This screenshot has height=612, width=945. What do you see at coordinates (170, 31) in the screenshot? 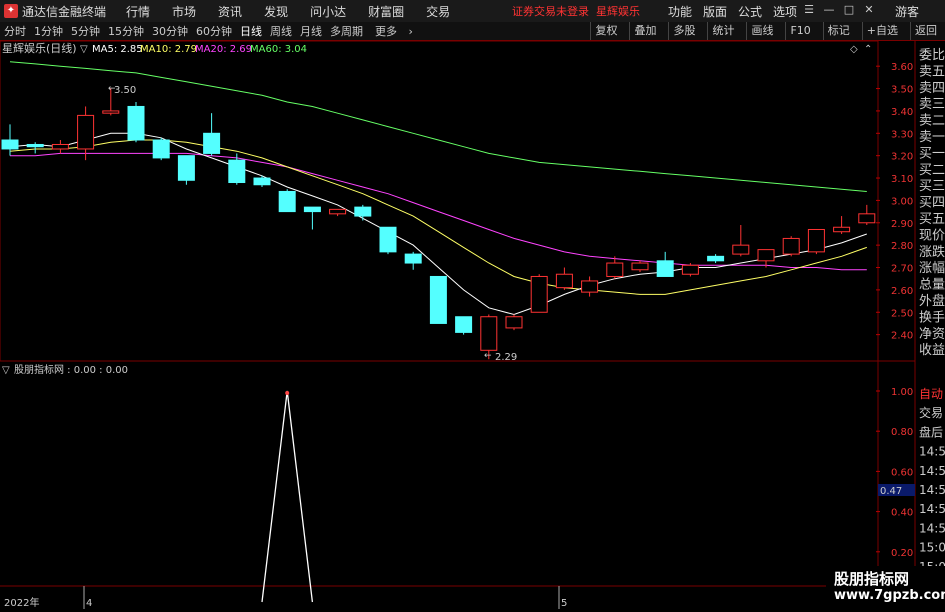
I see `period-tab-30min: 30分钟` at bounding box center [170, 31].